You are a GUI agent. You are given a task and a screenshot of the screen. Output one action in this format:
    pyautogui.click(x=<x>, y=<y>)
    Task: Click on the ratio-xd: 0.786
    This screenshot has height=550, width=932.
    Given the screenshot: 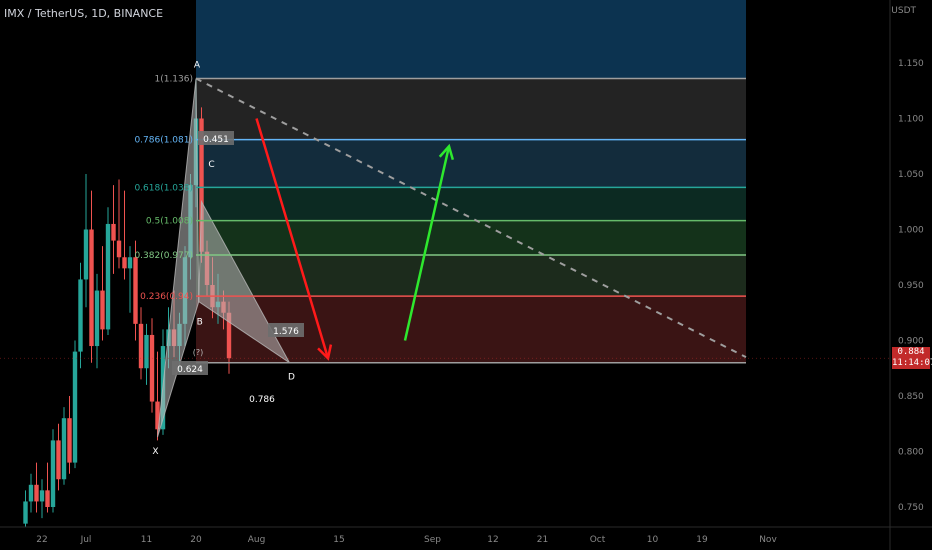 What is the action you would take?
    pyautogui.click(x=262, y=400)
    